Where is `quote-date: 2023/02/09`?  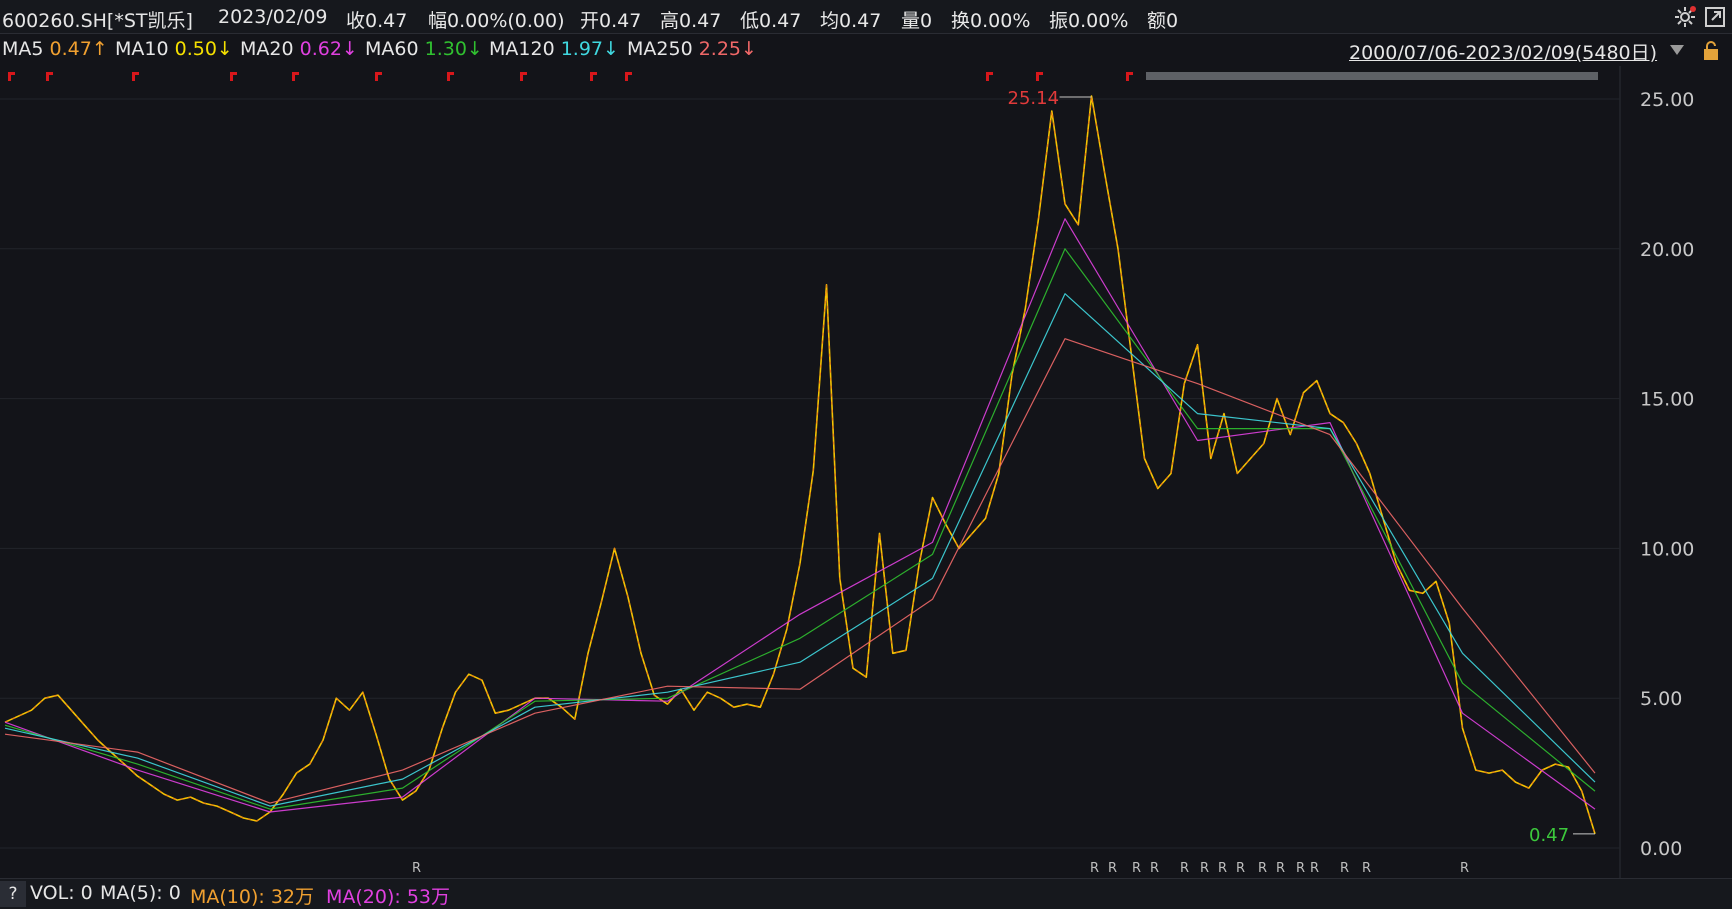
quote-date: 2023/02/09 is located at coordinates (273, 17).